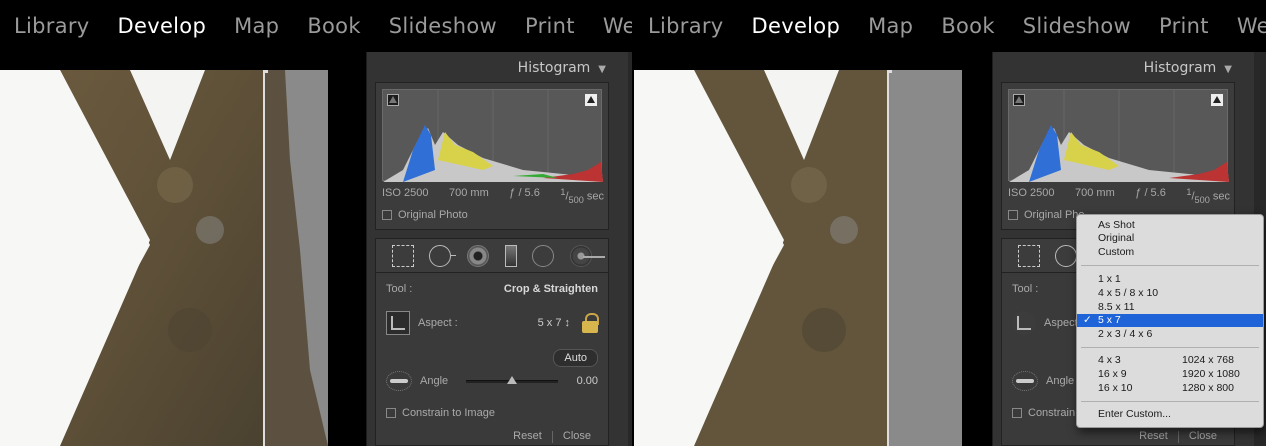 This screenshot has height=446, width=1266. What do you see at coordinates (434, 381) in the screenshot?
I see `angle-label: Angle` at bounding box center [434, 381].